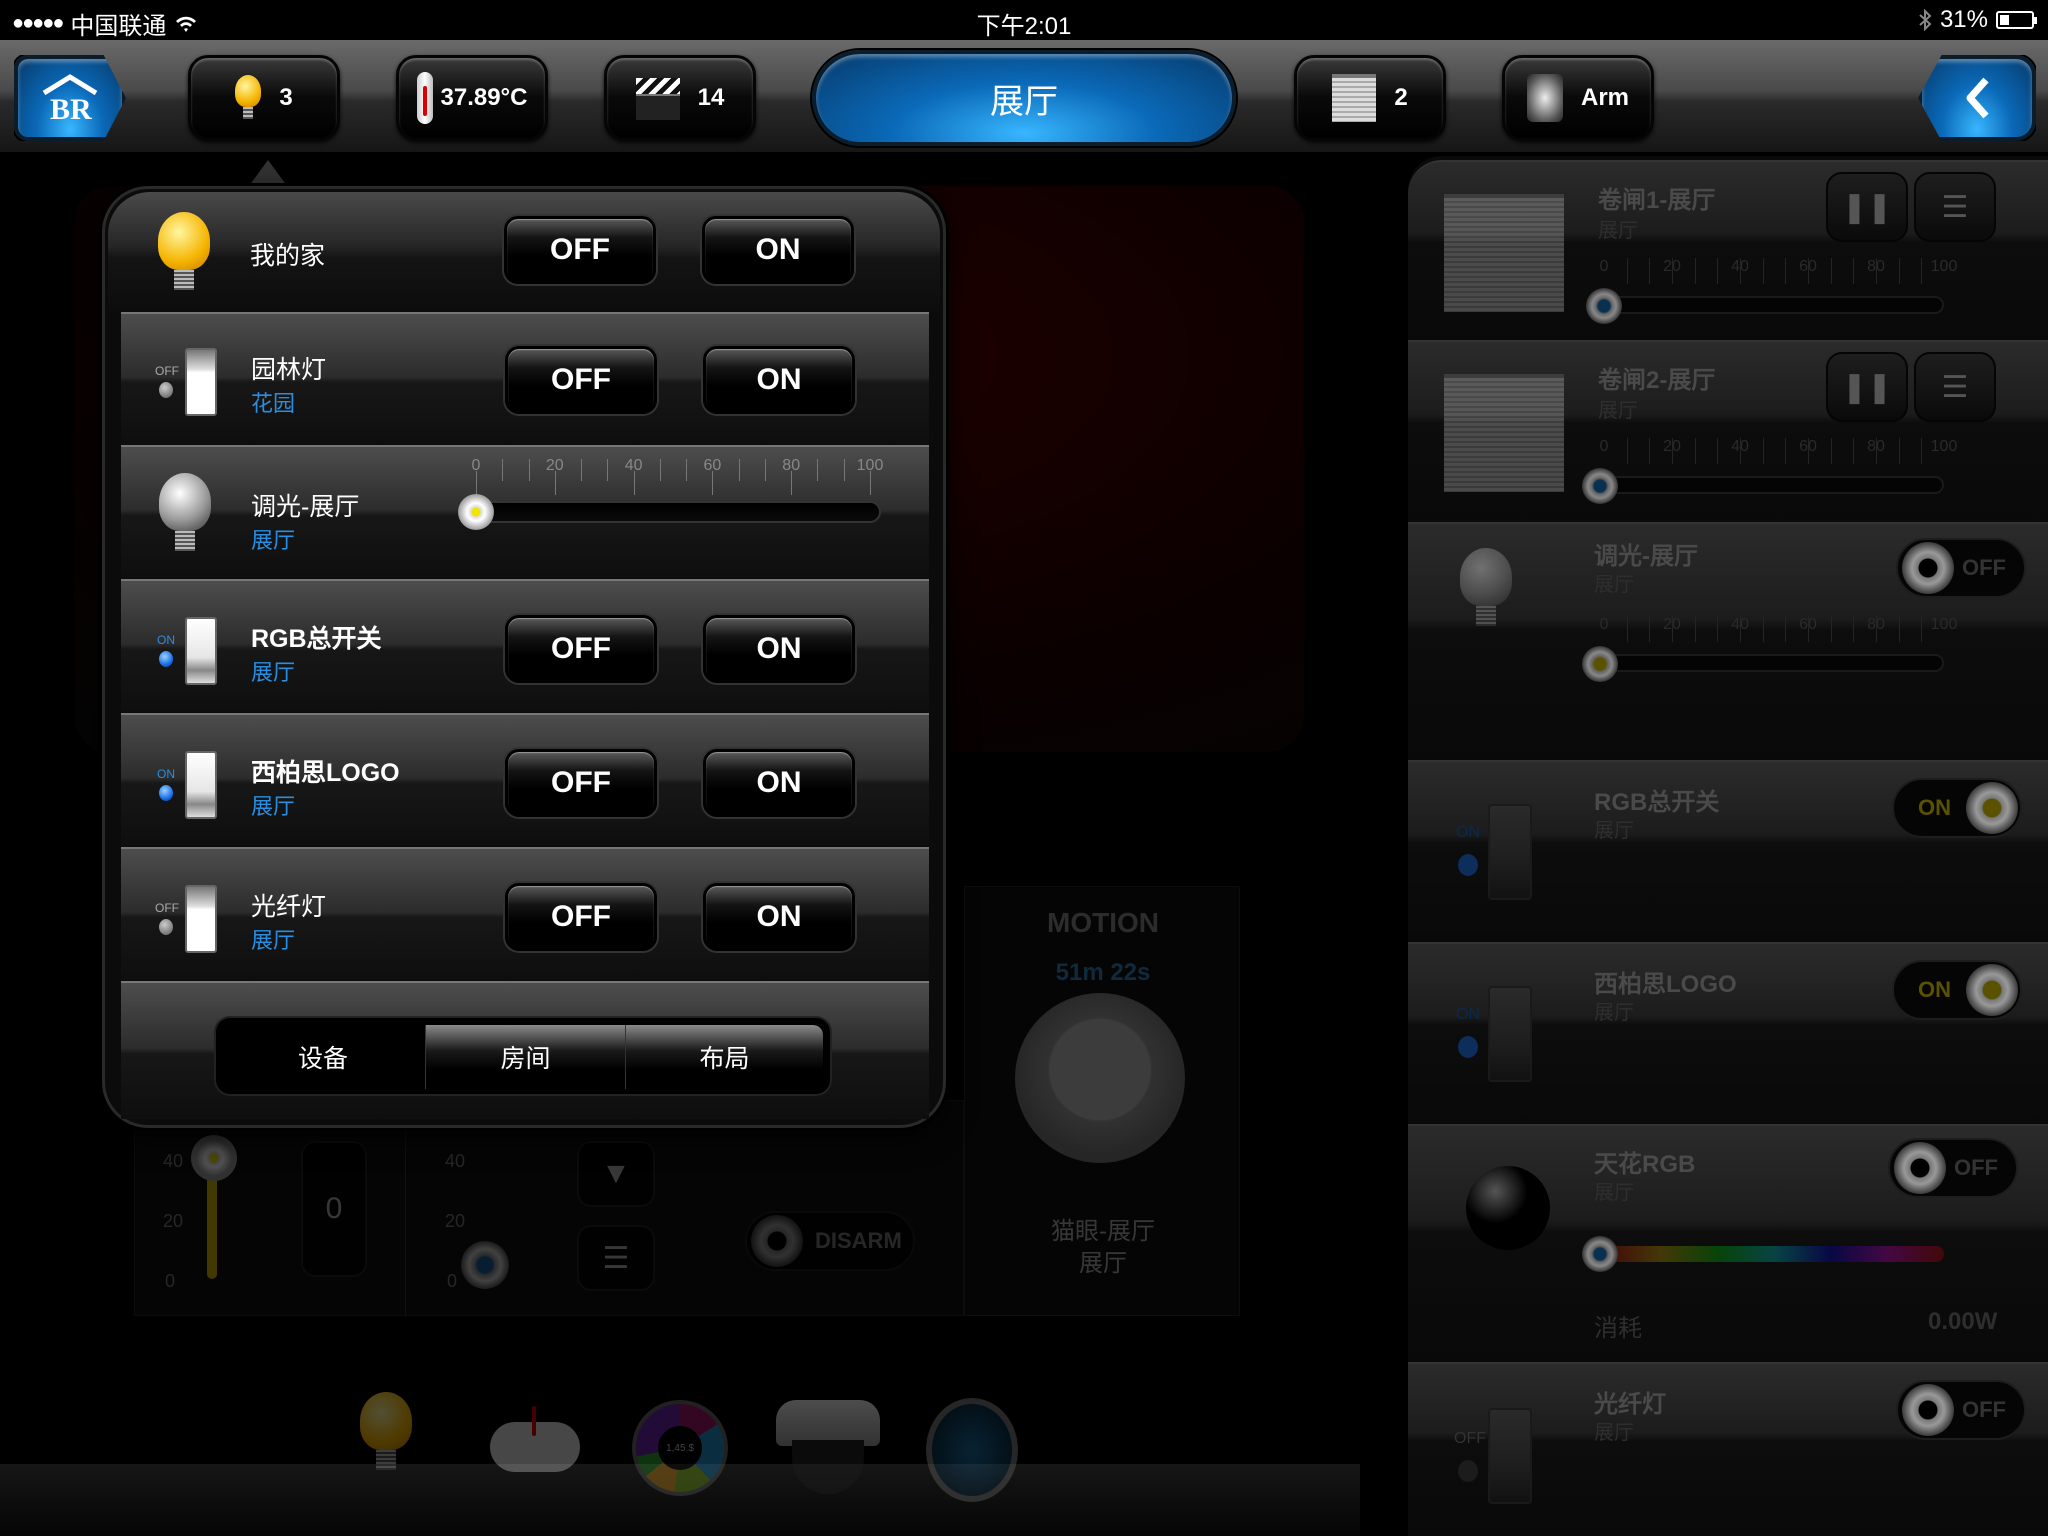  What do you see at coordinates (264, 98) in the screenshot?
I see `lights-status-button: 3` at bounding box center [264, 98].